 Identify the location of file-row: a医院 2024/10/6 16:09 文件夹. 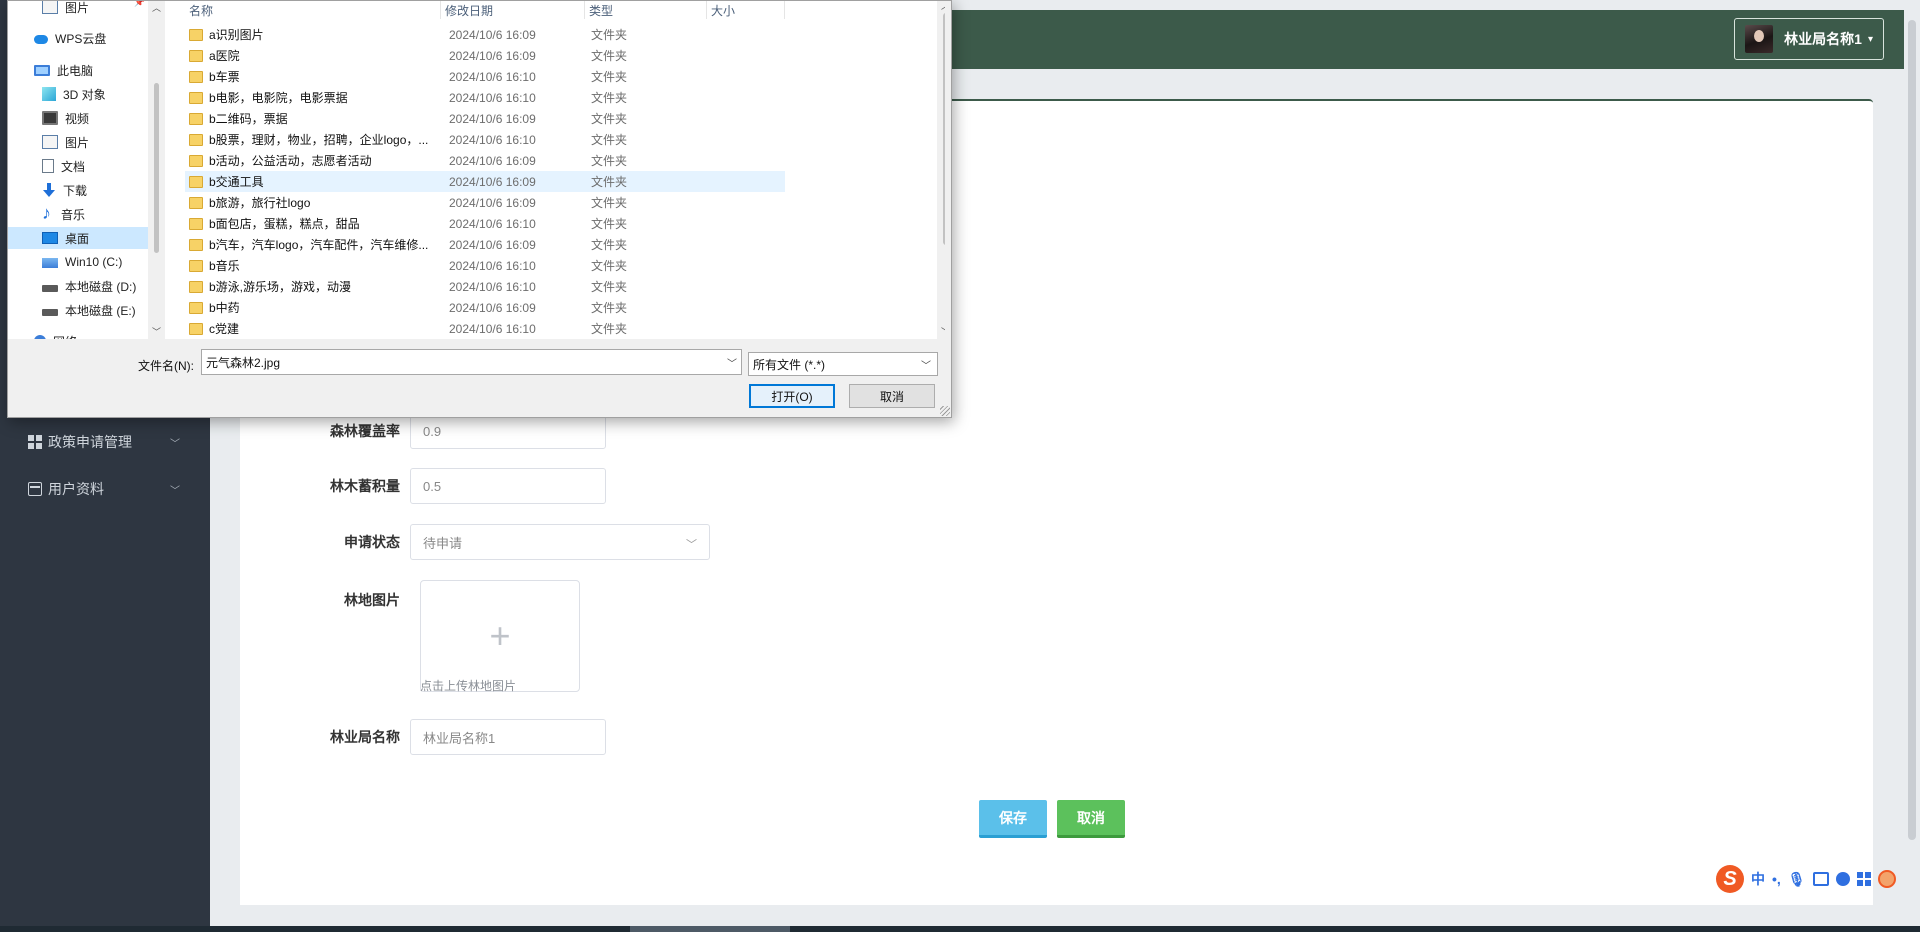
(485, 55).